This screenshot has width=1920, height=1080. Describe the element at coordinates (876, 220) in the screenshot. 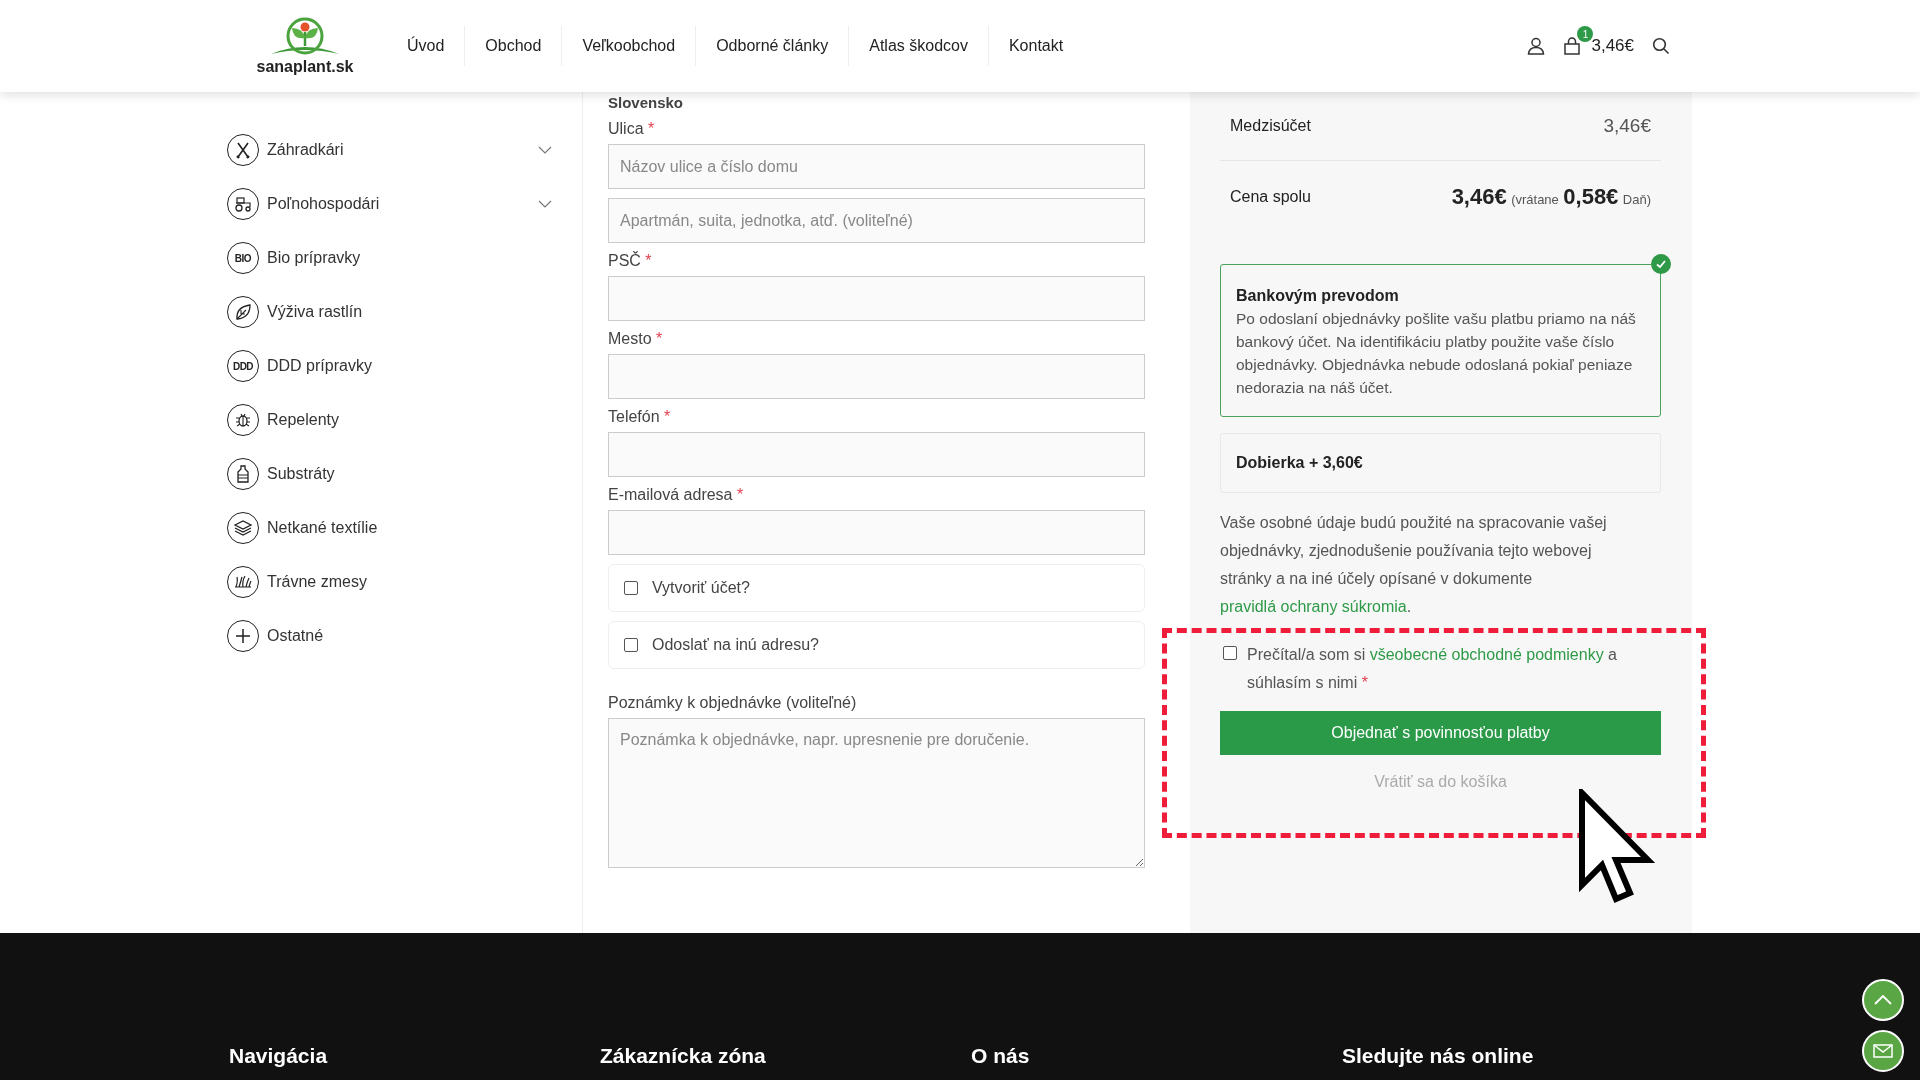

I see `input-field: Apartmán, suita, jednotka, atď. (voliteľné)` at that location.